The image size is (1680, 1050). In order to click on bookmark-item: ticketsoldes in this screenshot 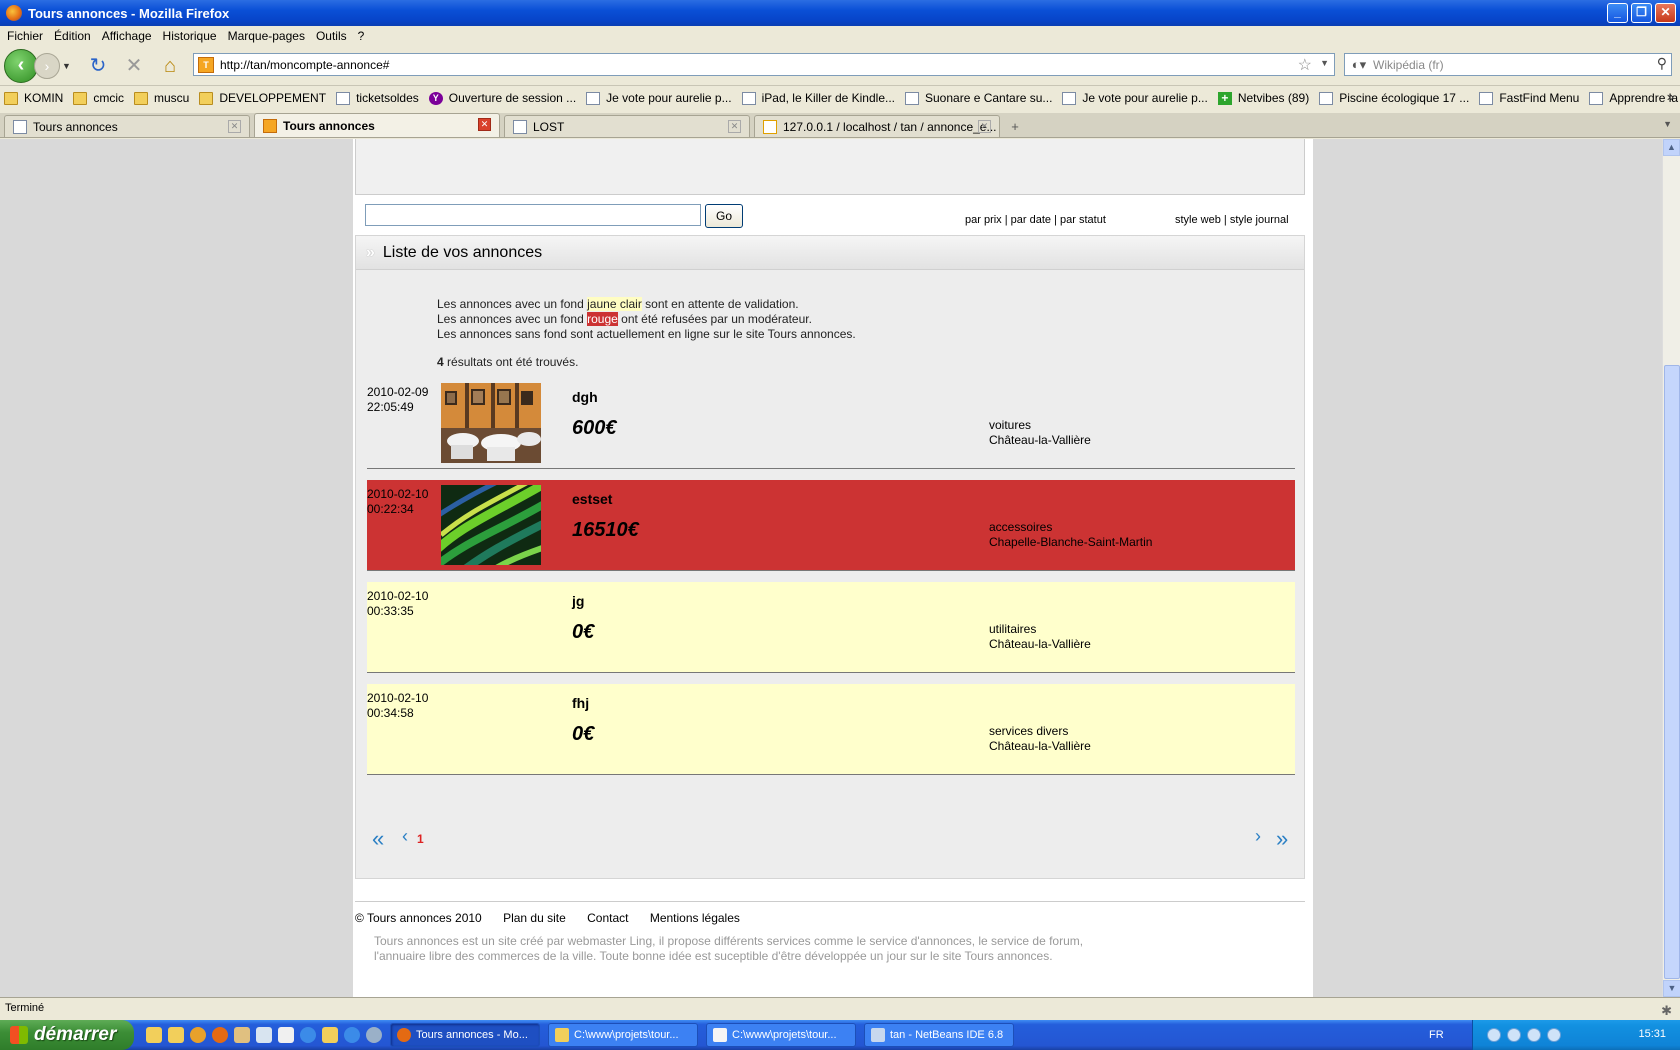, I will do `click(377, 98)`.